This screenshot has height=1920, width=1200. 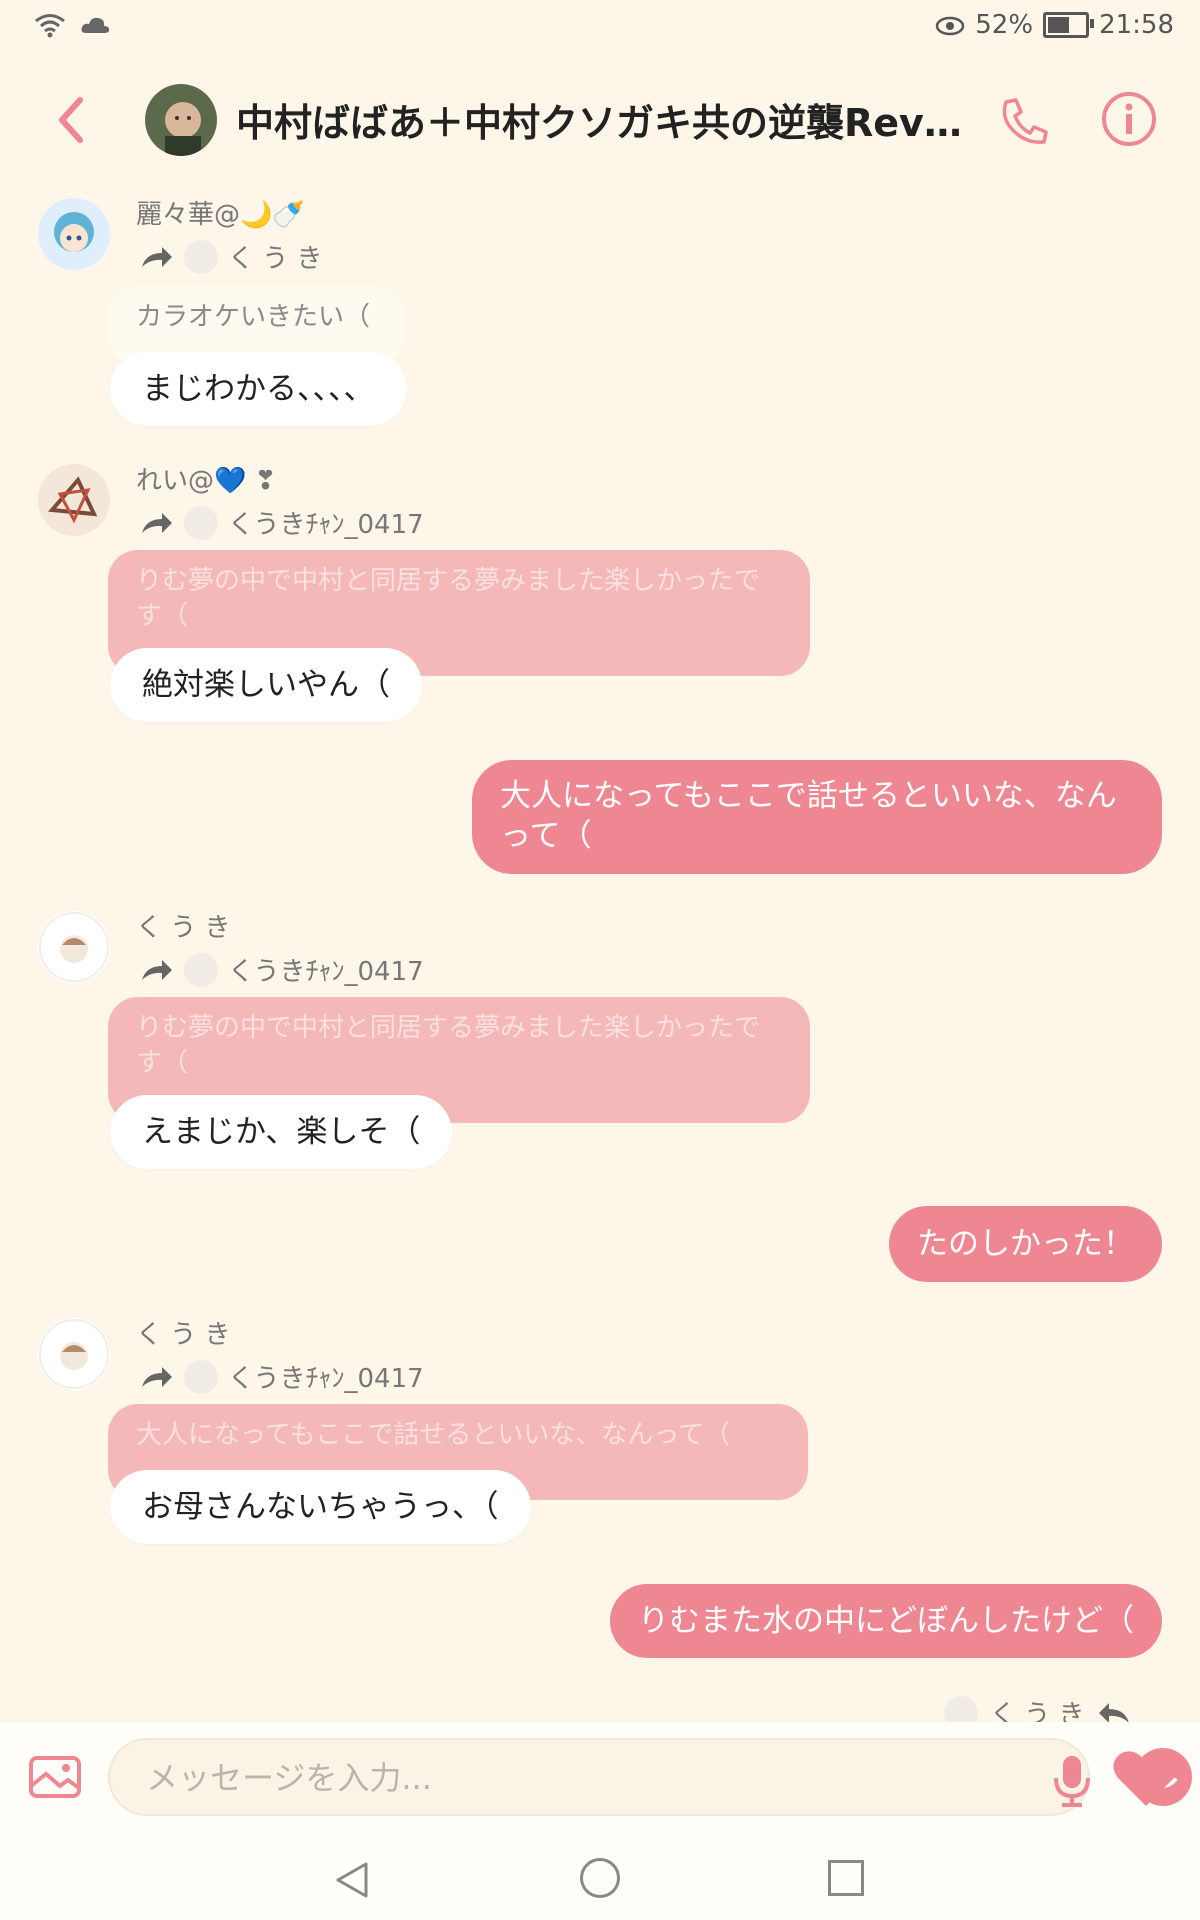 What do you see at coordinates (95, 25) in the screenshot?
I see `cloud-icon` at bounding box center [95, 25].